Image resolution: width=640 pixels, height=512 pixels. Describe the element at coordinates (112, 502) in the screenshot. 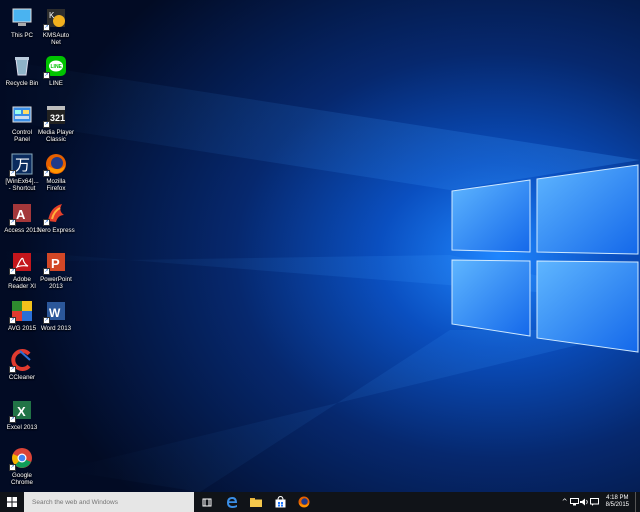

I see `search-input` at that location.